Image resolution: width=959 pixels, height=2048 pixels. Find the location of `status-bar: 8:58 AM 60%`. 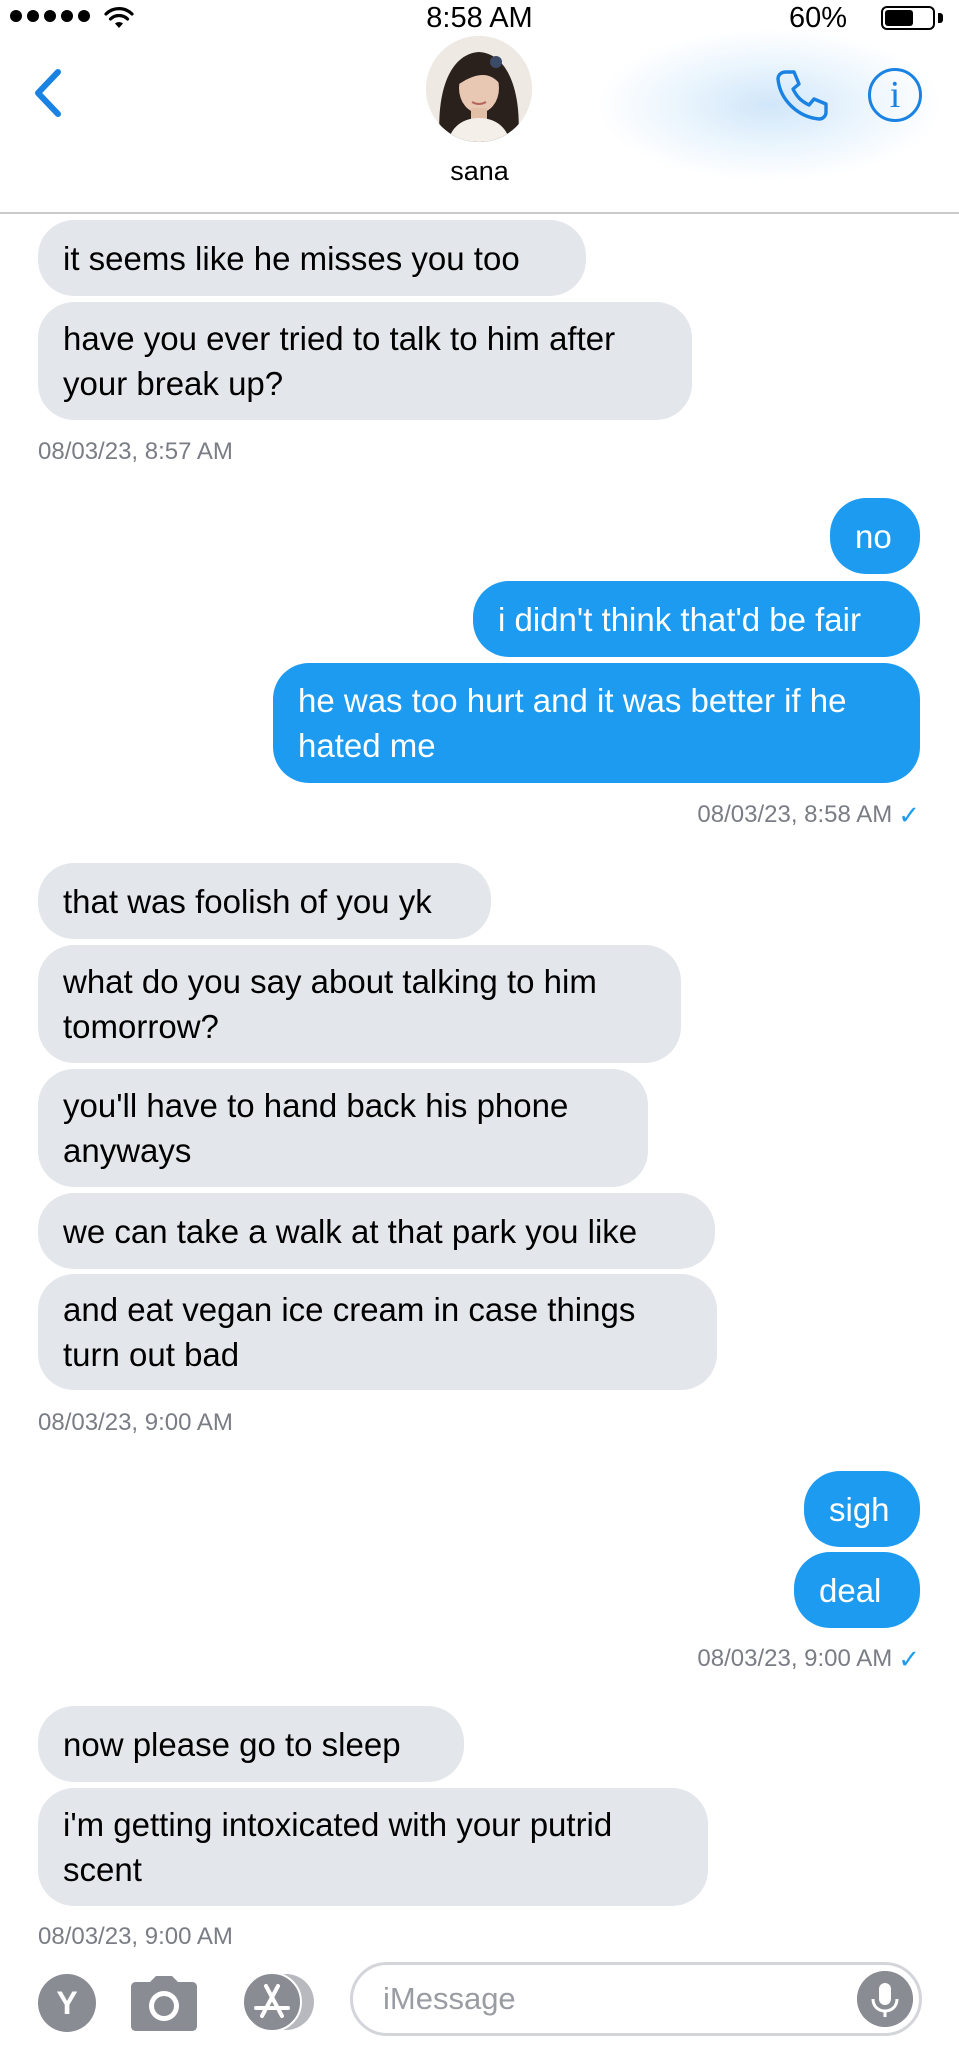

status-bar: 8:58 AM 60% is located at coordinates (479, 18).